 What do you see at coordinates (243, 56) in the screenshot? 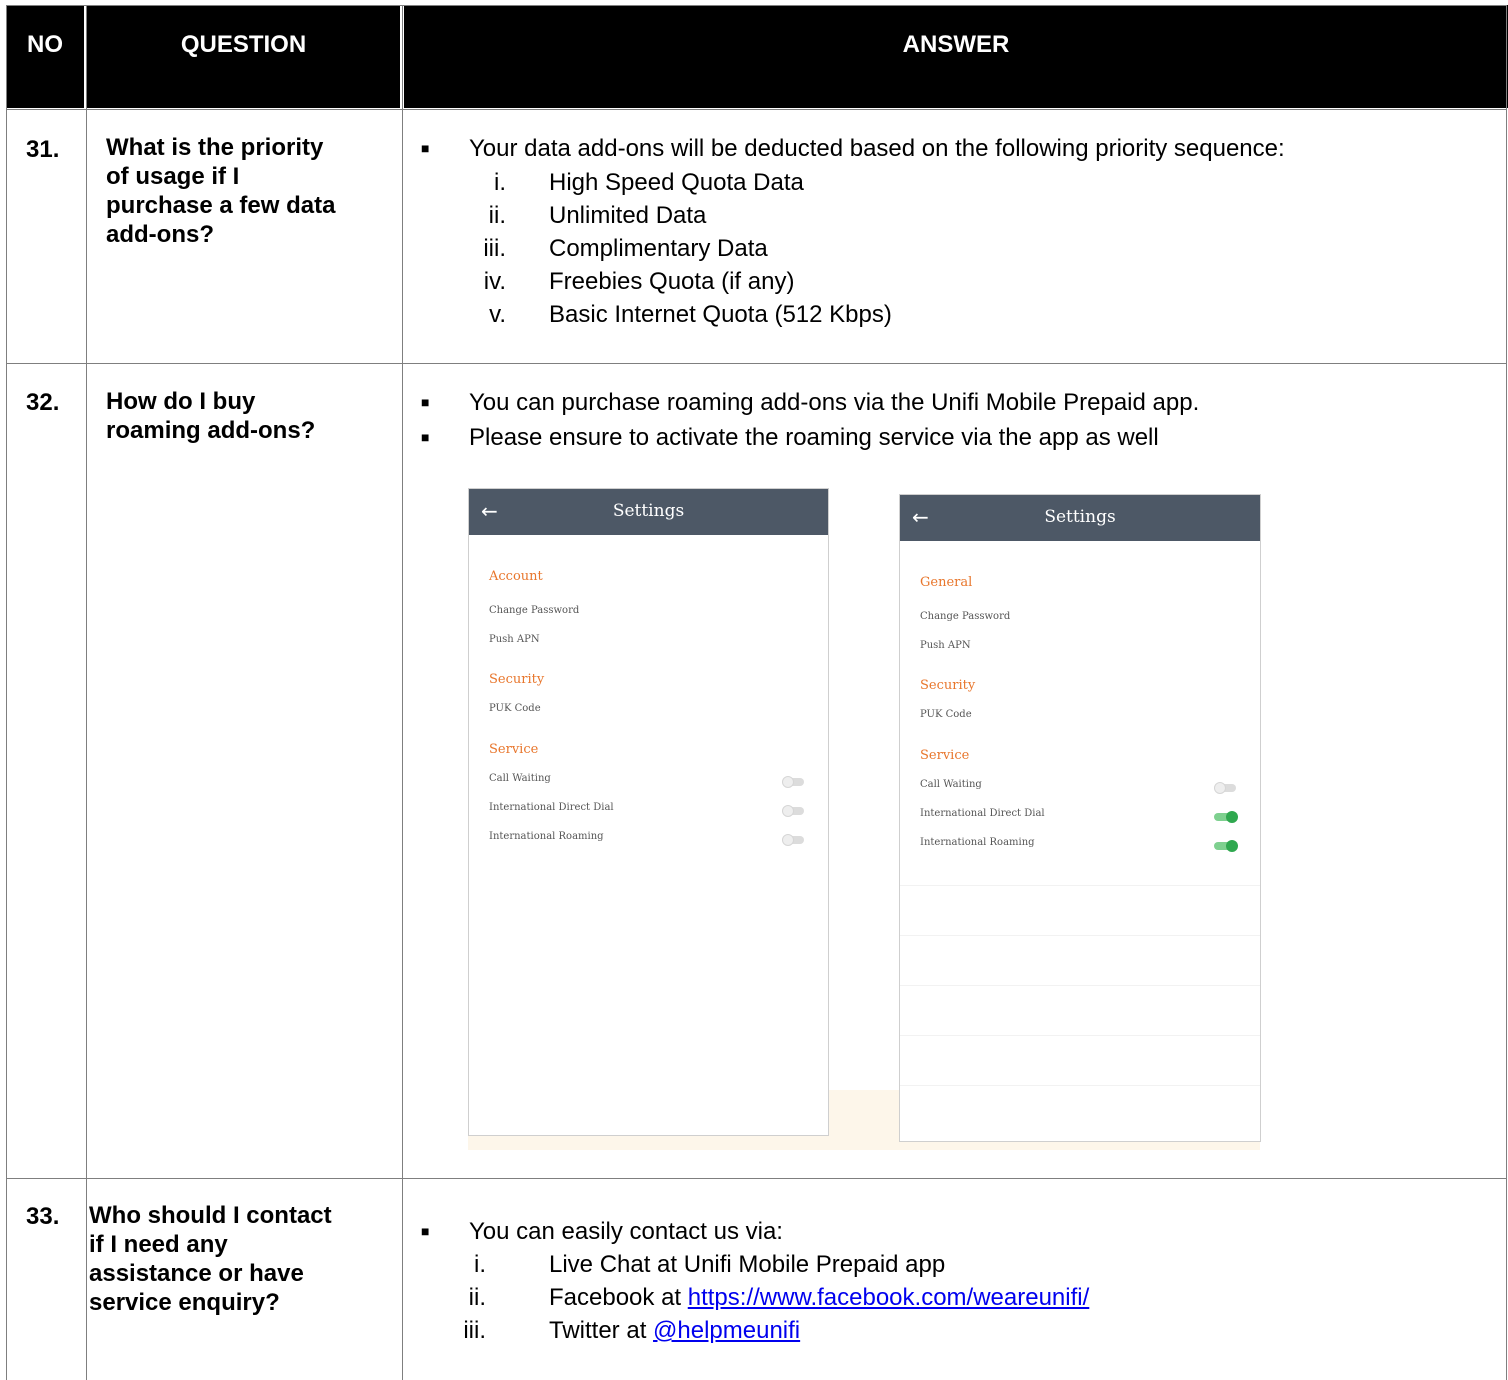
I see `header-question: QUESTION` at bounding box center [243, 56].